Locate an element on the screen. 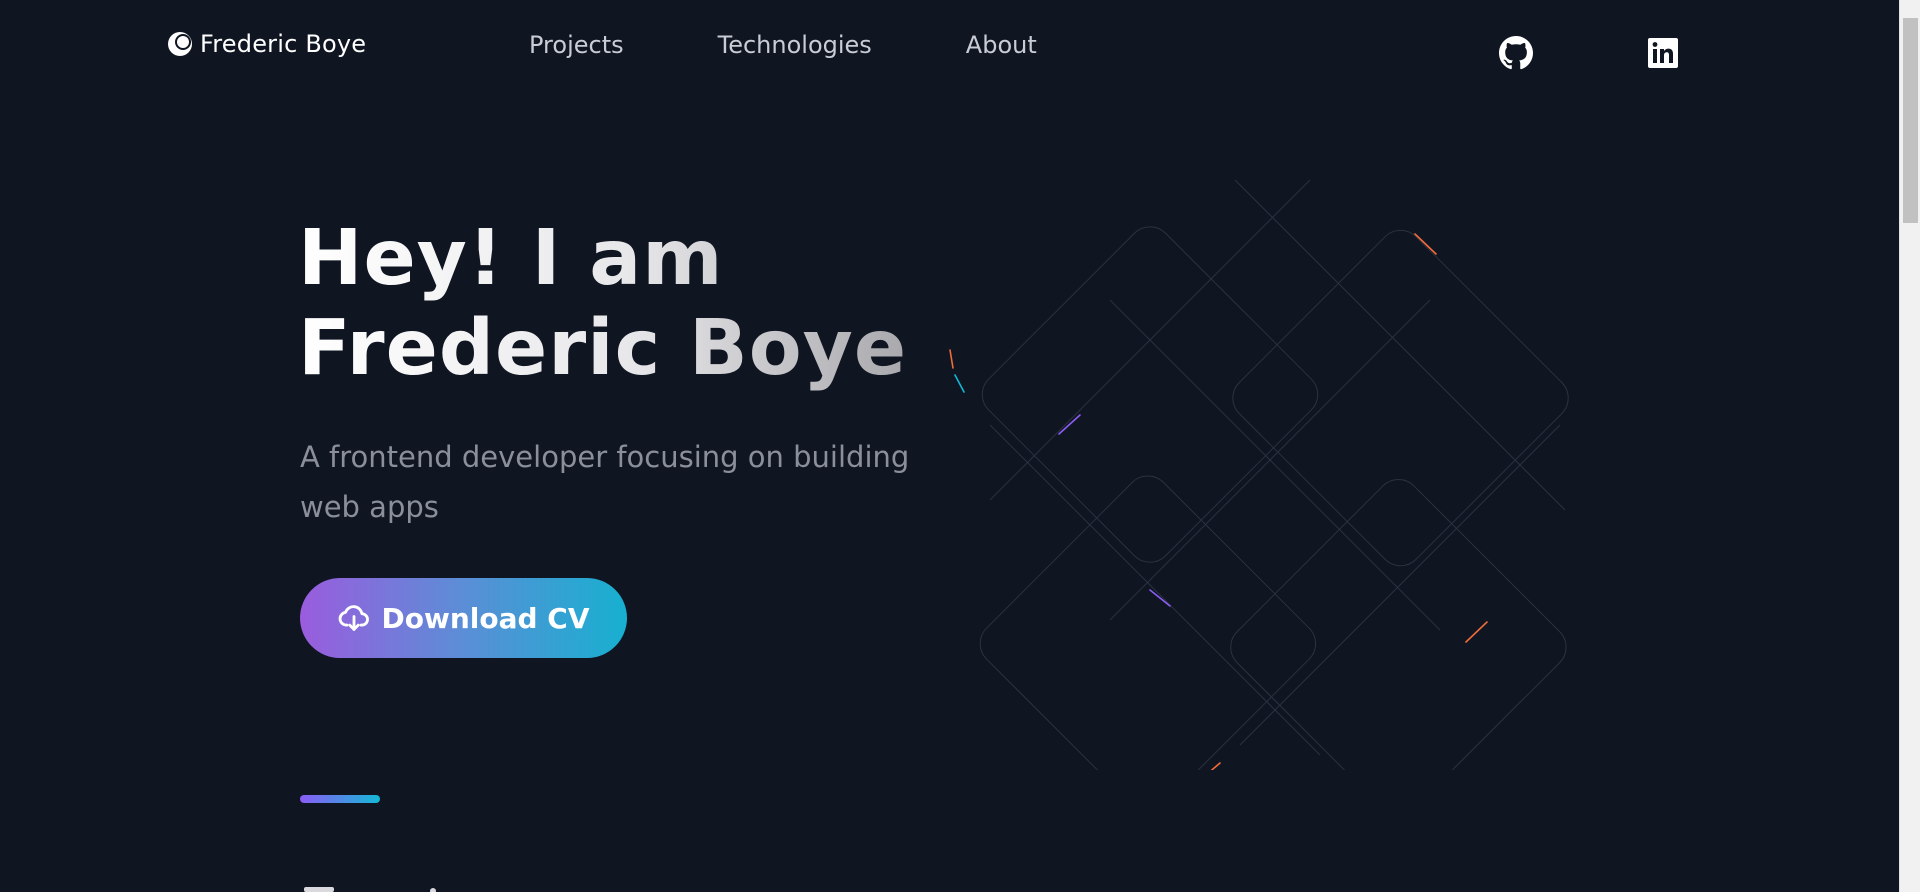  download-cv-label: Download CV is located at coordinates (485, 618).